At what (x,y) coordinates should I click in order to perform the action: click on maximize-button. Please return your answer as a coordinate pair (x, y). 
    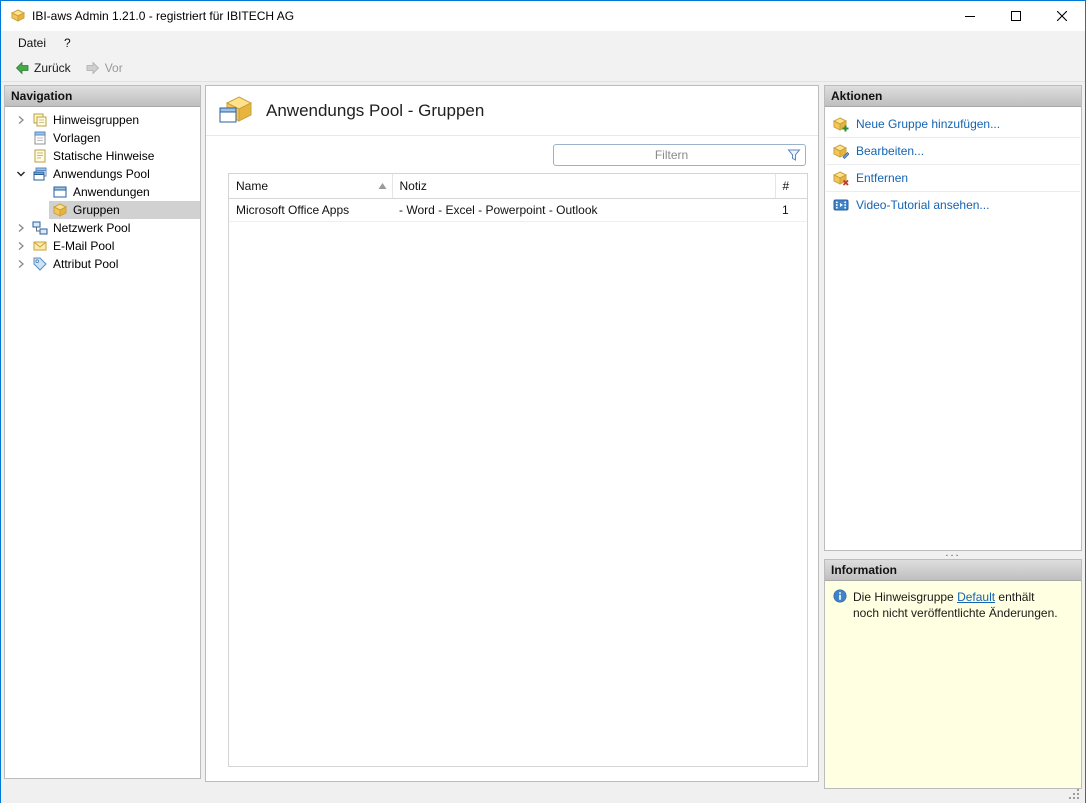
    Looking at the image, I should click on (1016, 16).